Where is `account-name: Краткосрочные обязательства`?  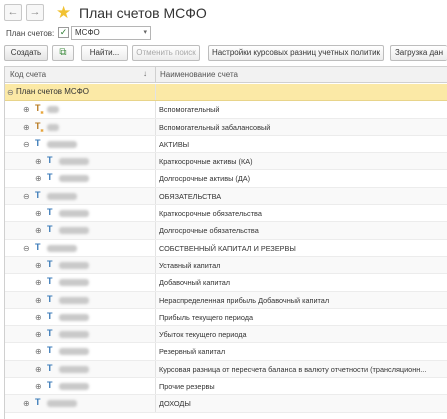
account-name: Краткосрочные обязательства is located at coordinates (210, 214).